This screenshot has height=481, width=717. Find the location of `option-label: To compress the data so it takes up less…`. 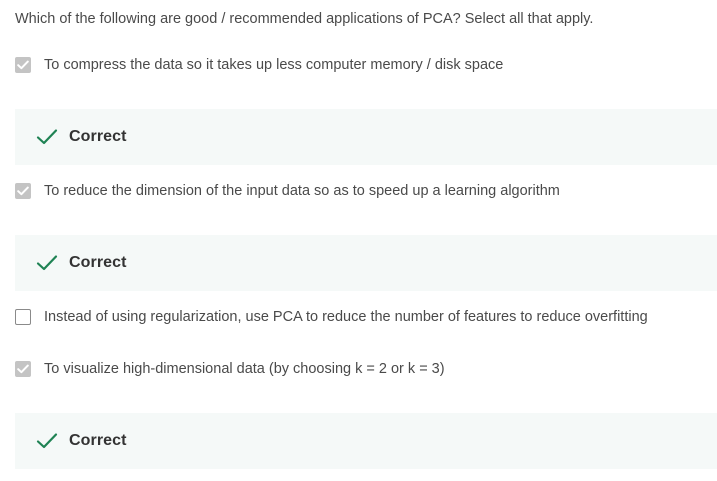

option-label: To compress the data so it takes up less… is located at coordinates (274, 65).